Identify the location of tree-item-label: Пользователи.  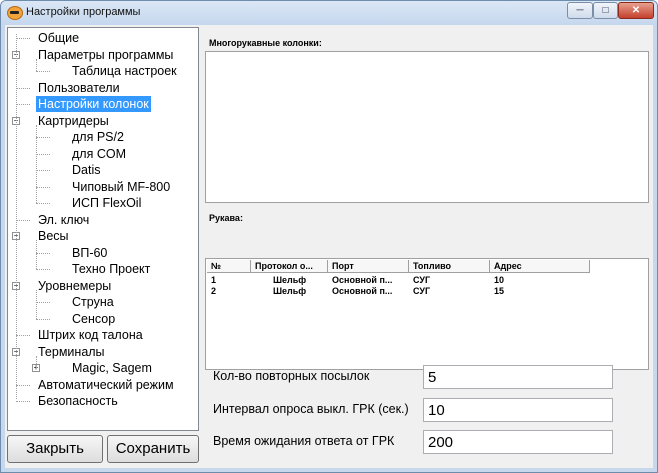
(79, 87).